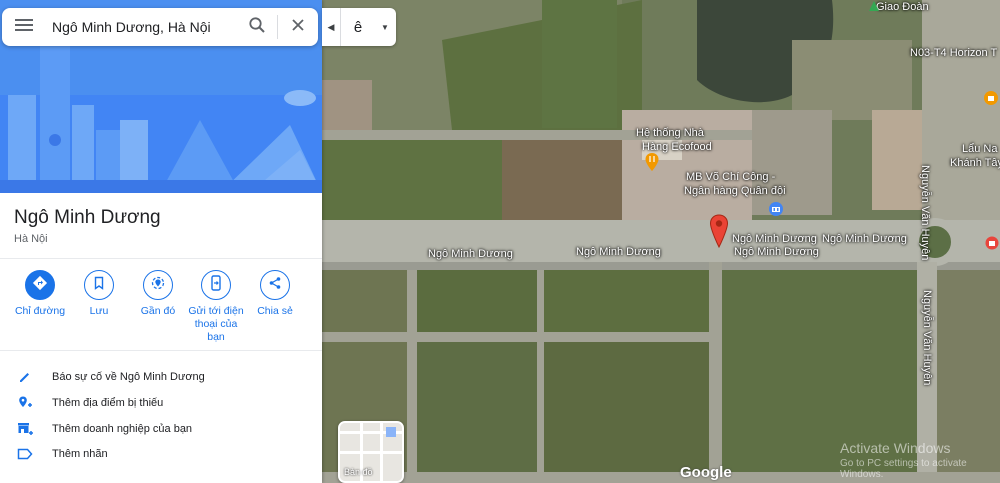 This screenshot has width=1000, height=483. I want to click on pencil-icon, so click(25, 377).